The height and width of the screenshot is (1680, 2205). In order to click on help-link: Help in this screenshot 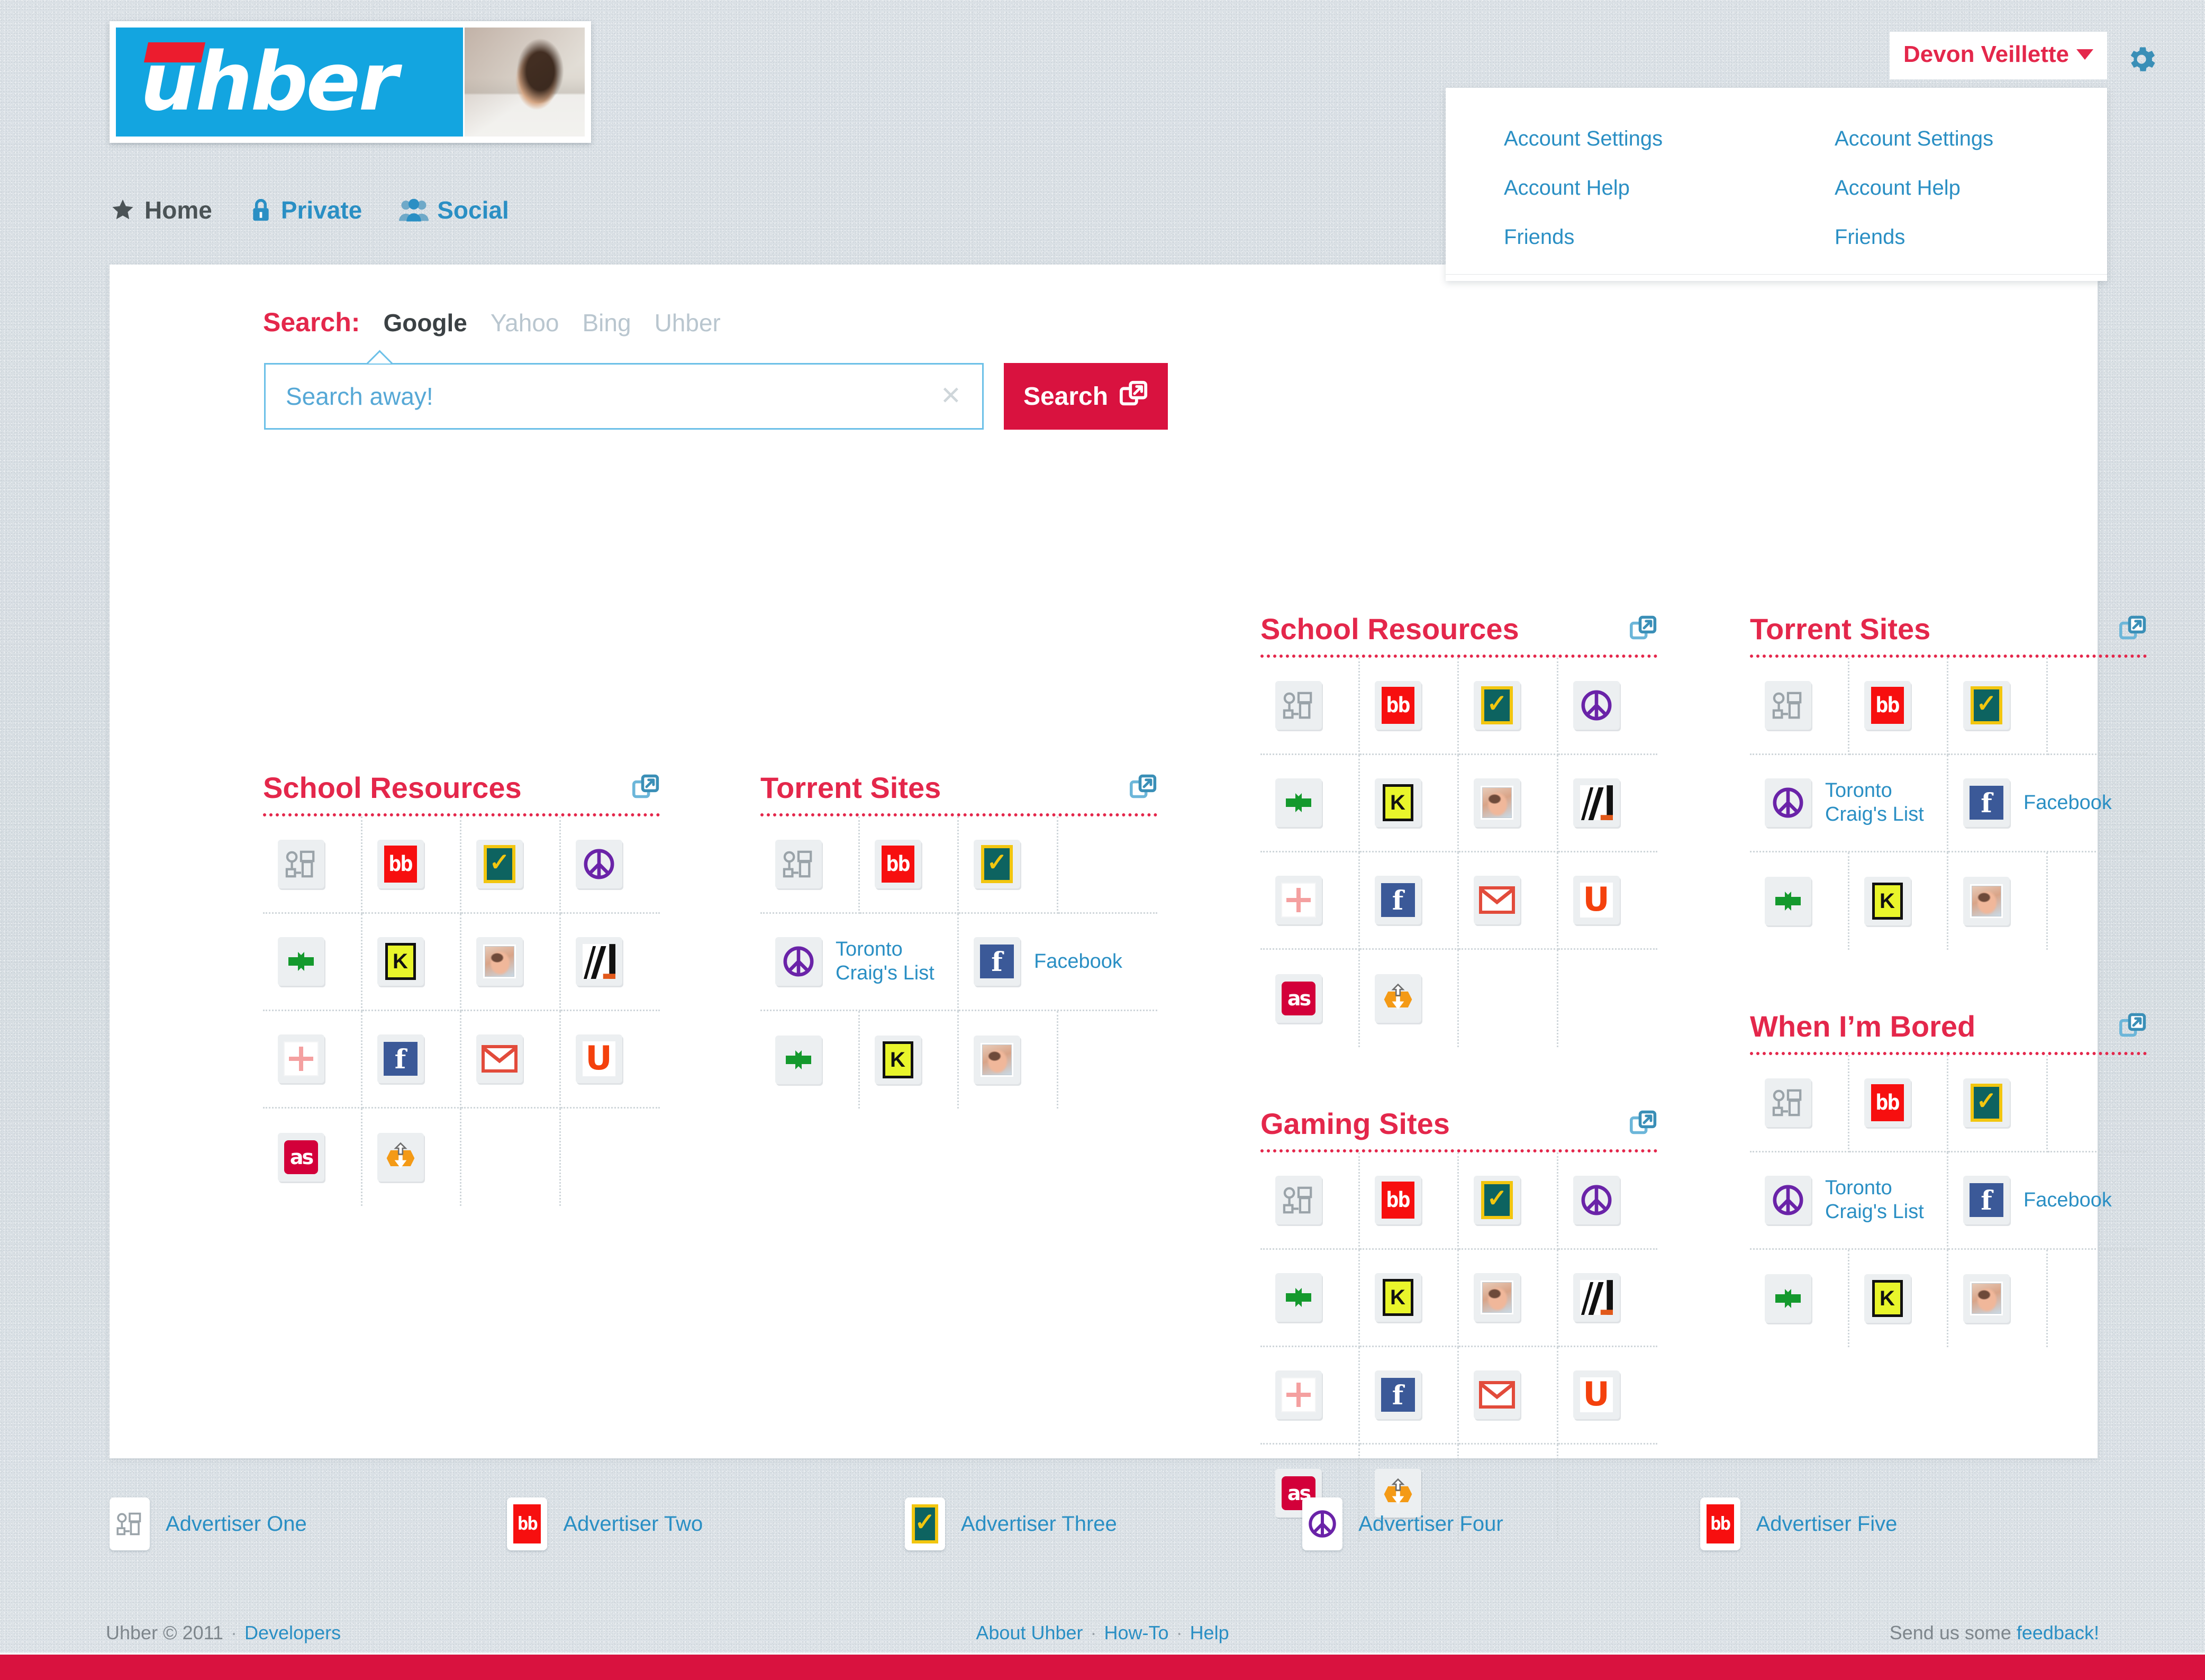, I will do `click(1209, 1632)`.